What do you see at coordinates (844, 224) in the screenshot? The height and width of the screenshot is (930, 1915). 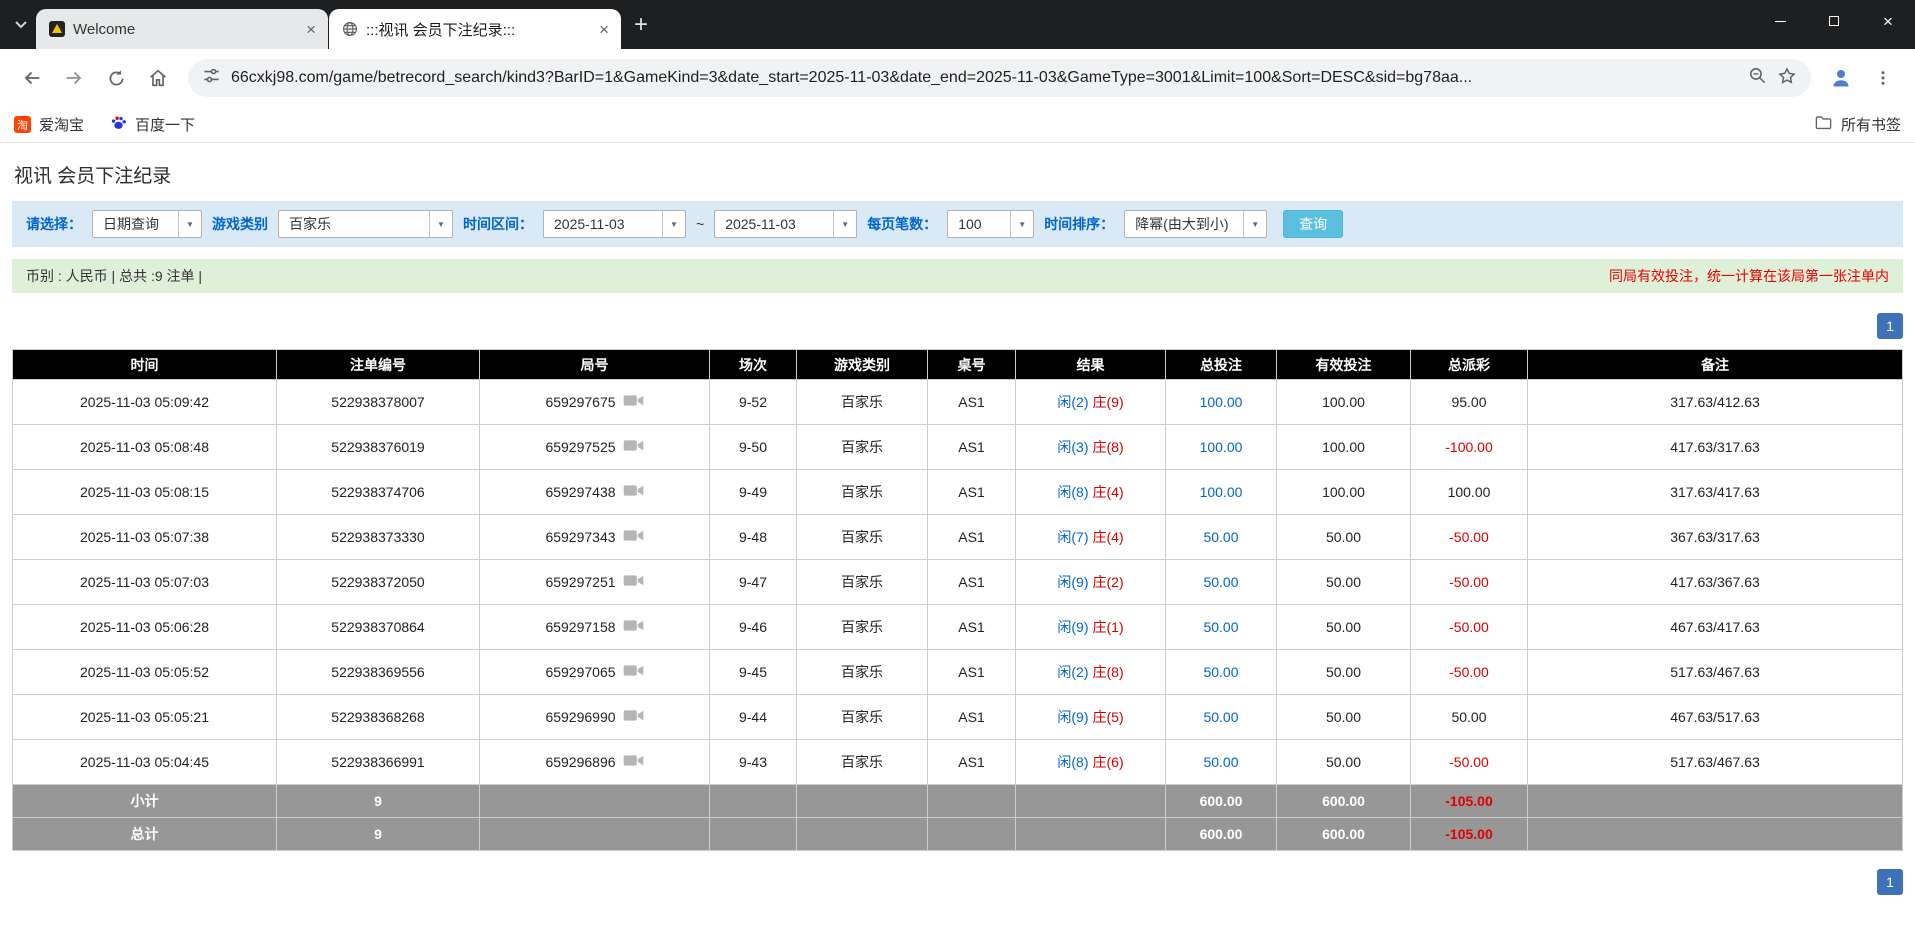 I see `chevron-down-icon: ▼` at bounding box center [844, 224].